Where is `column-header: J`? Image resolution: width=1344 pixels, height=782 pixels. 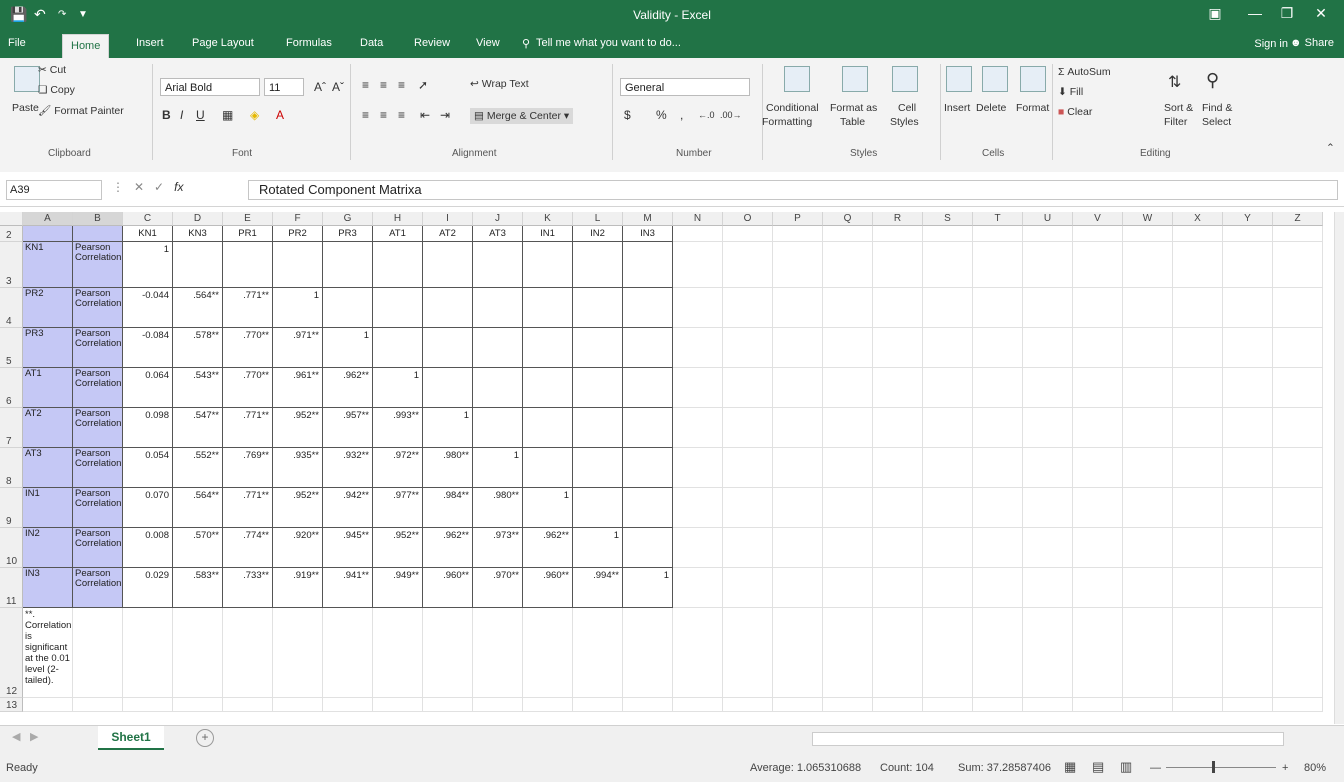 column-header: J is located at coordinates (498, 219).